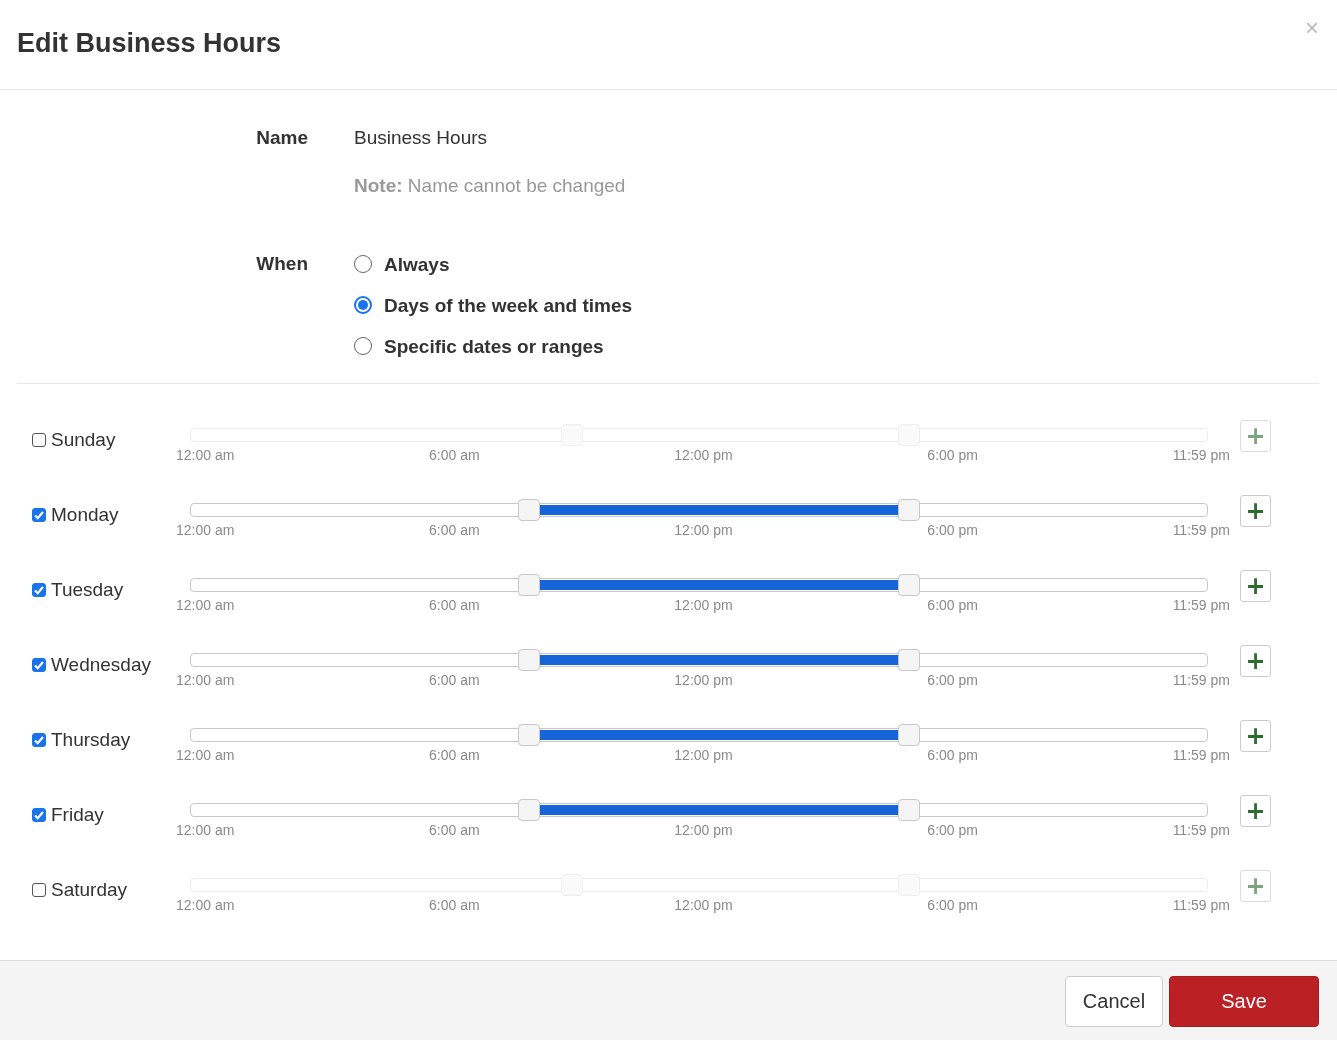  I want to click on day-label: Sunday, so click(83, 439).